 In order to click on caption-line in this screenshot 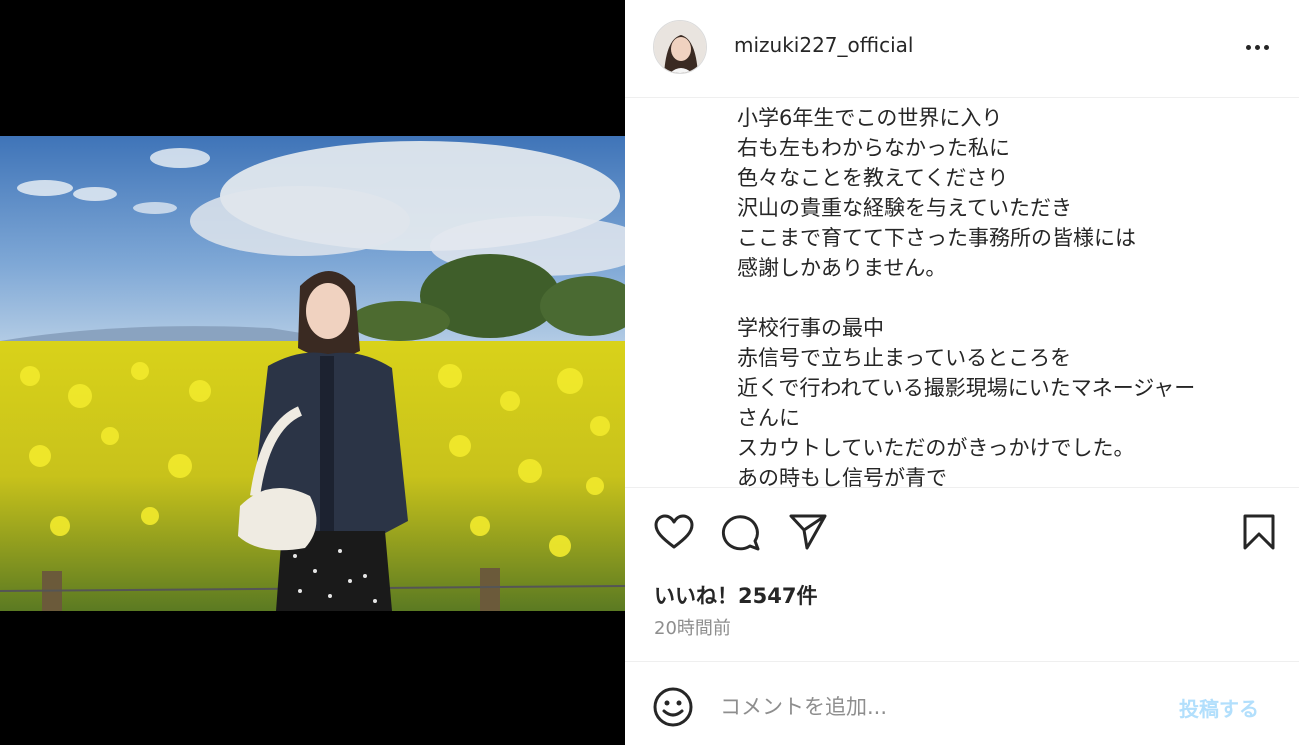, I will do `click(1007, 298)`.